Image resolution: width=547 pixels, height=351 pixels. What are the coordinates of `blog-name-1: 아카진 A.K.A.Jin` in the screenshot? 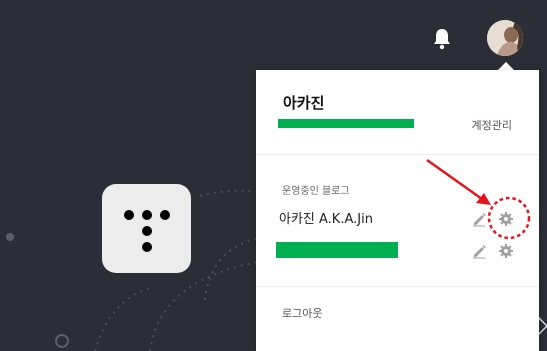 It's located at (326, 217).